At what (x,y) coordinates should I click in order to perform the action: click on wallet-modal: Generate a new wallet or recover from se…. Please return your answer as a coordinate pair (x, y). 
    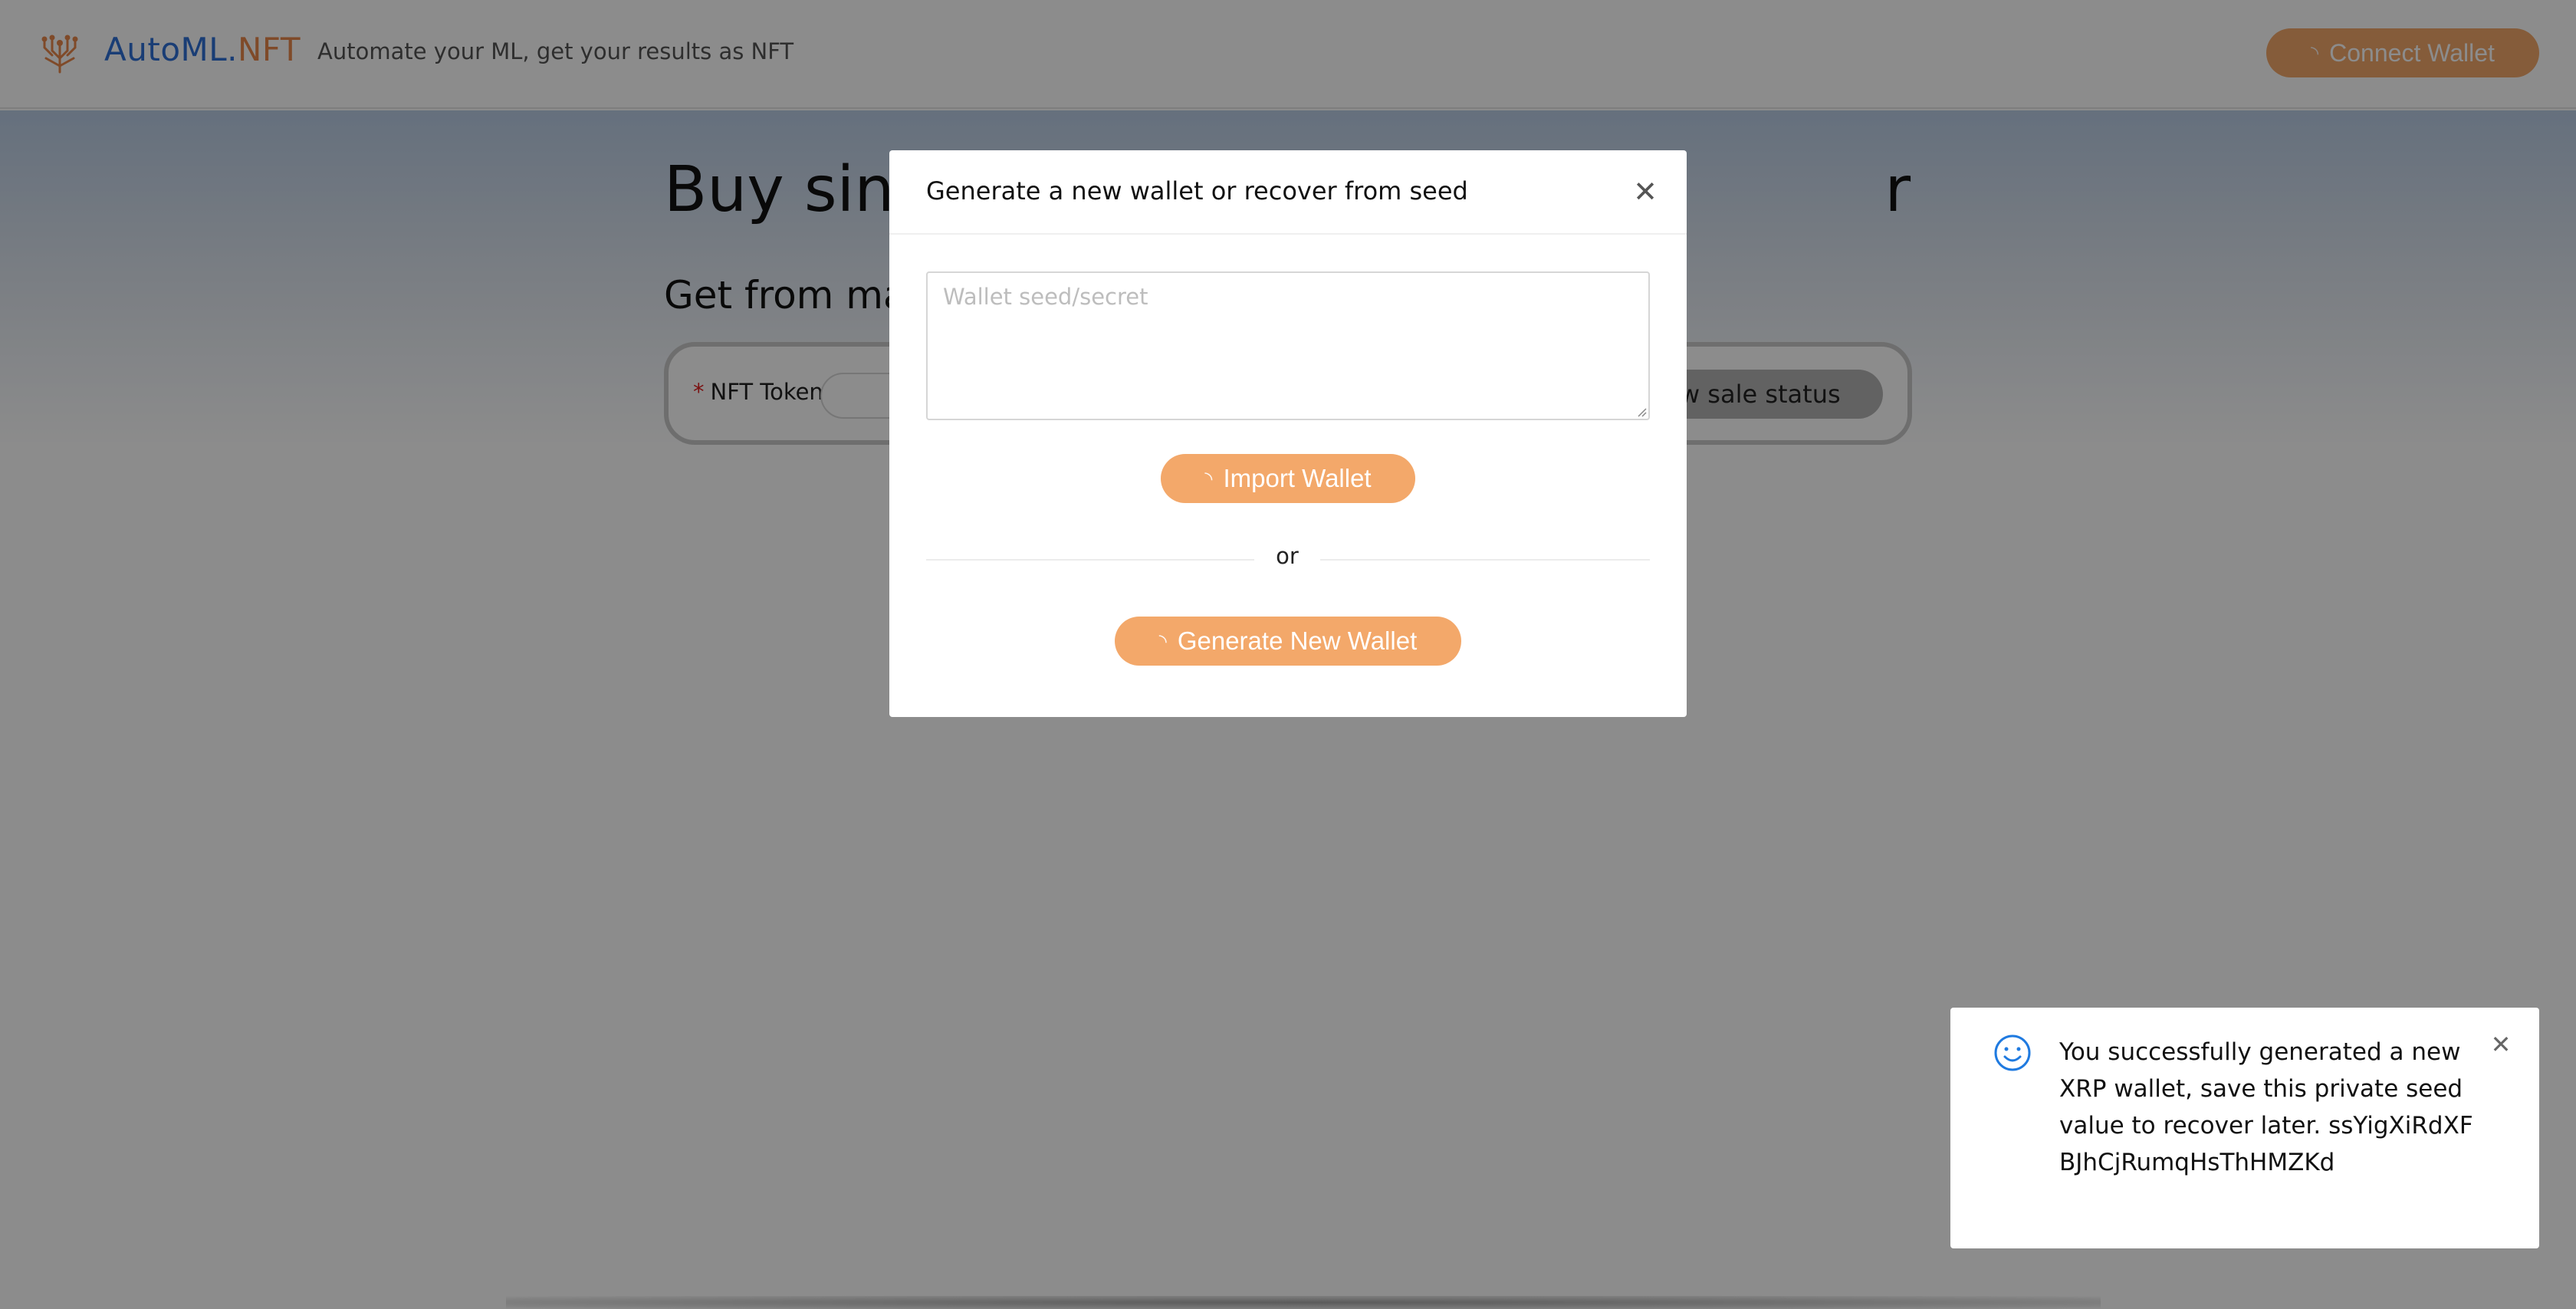
    Looking at the image, I should click on (1288, 433).